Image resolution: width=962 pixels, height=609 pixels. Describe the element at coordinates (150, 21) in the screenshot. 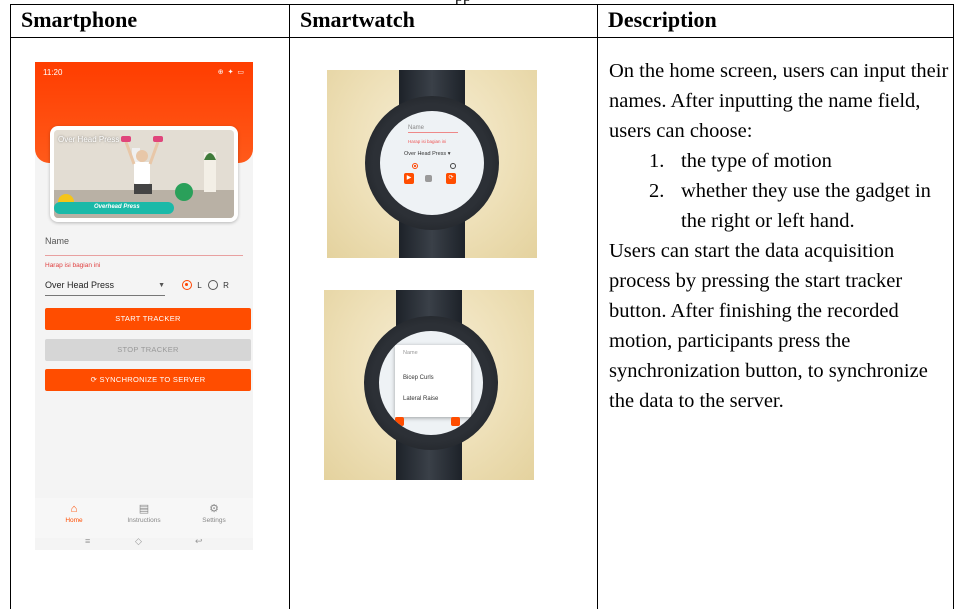

I see `header-smartphone: Smartphone` at that location.